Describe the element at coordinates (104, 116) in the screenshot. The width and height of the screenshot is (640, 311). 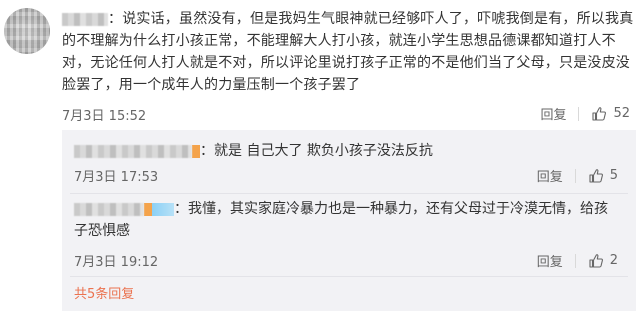
I see `comment-timestamp: 7月3日 15:52` at that location.